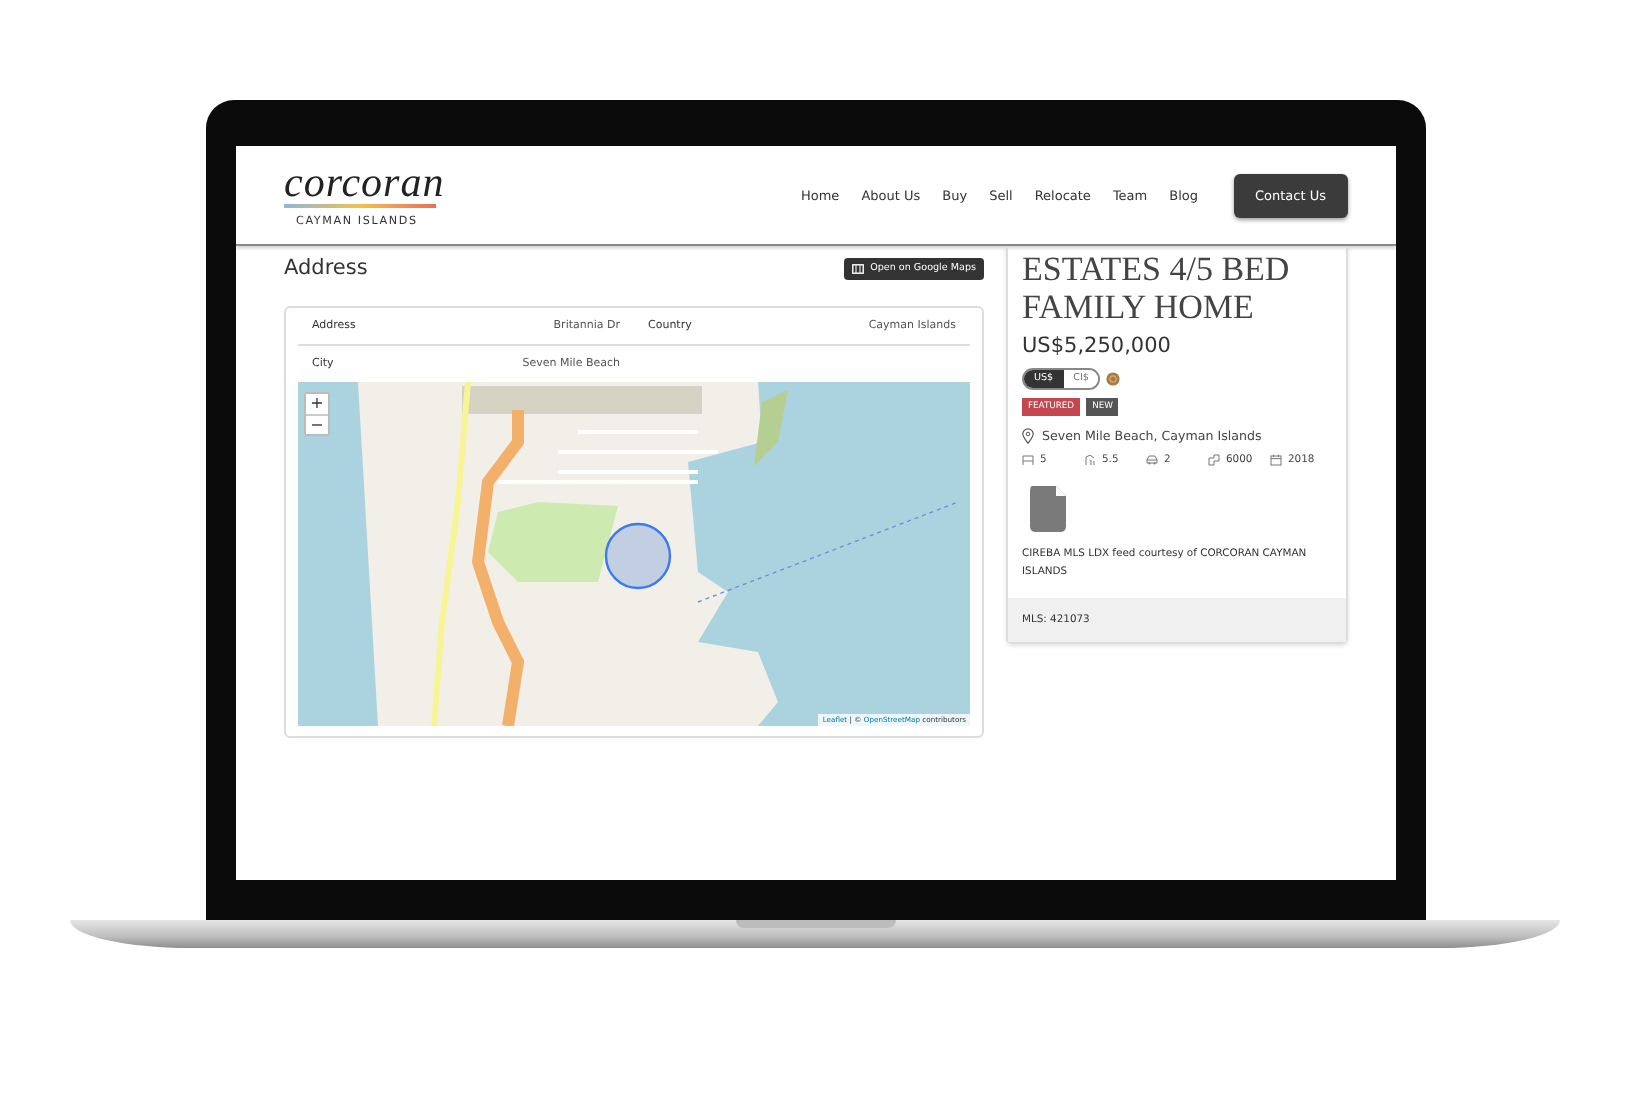 The height and width of the screenshot is (1096, 1632). What do you see at coordinates (1214, 460) in the screenshot?
I see `floor-plan-icon` at bounding box center [1214, 460].